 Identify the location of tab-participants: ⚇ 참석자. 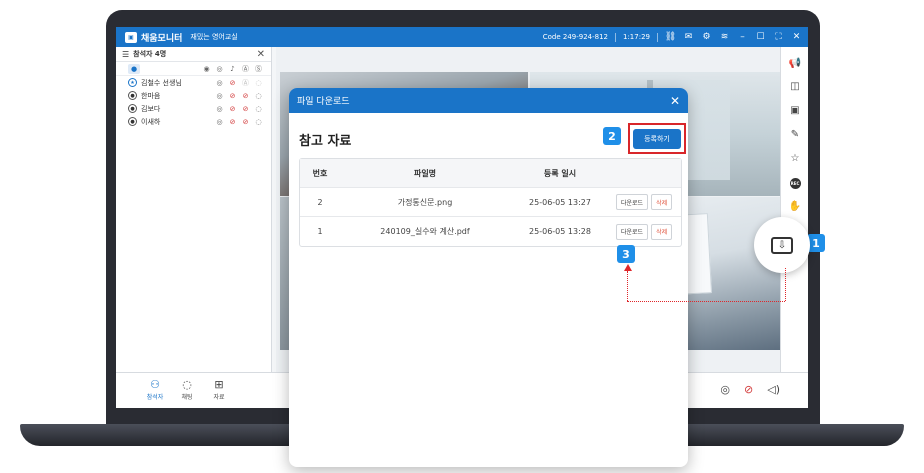
(155, 389).